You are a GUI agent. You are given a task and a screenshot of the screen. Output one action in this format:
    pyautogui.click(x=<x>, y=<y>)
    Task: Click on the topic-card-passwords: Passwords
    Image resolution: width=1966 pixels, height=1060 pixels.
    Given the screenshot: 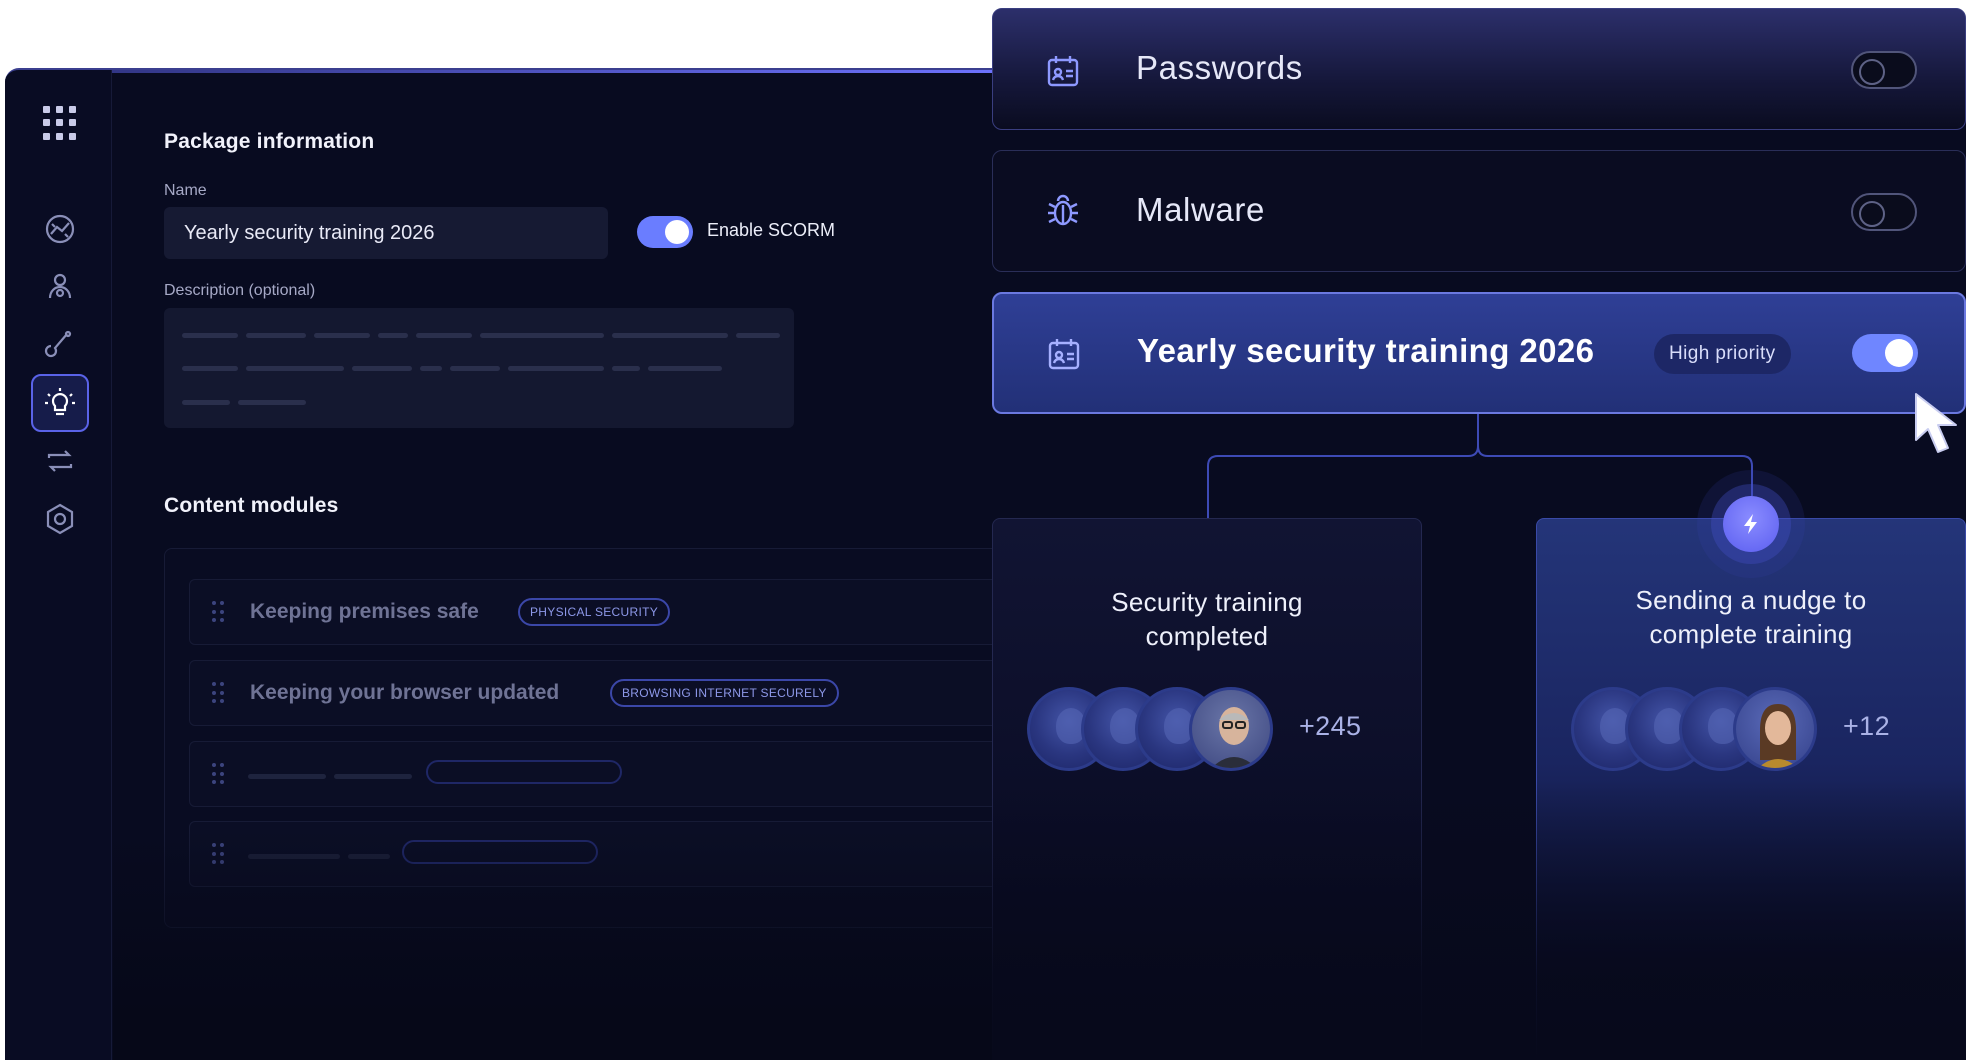 What is the action you would take?
    pyautogui.click(x=1479, y=69)
    